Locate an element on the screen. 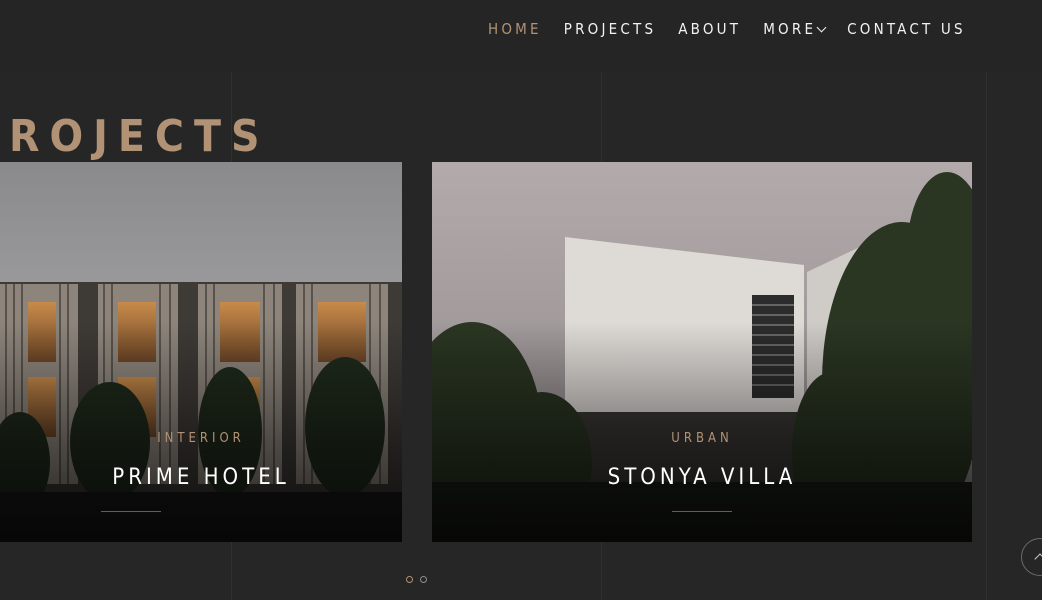  main-nav: HOME PROJECTS ABOUT MORE CONTACT US is located at coordinates (727, 29).